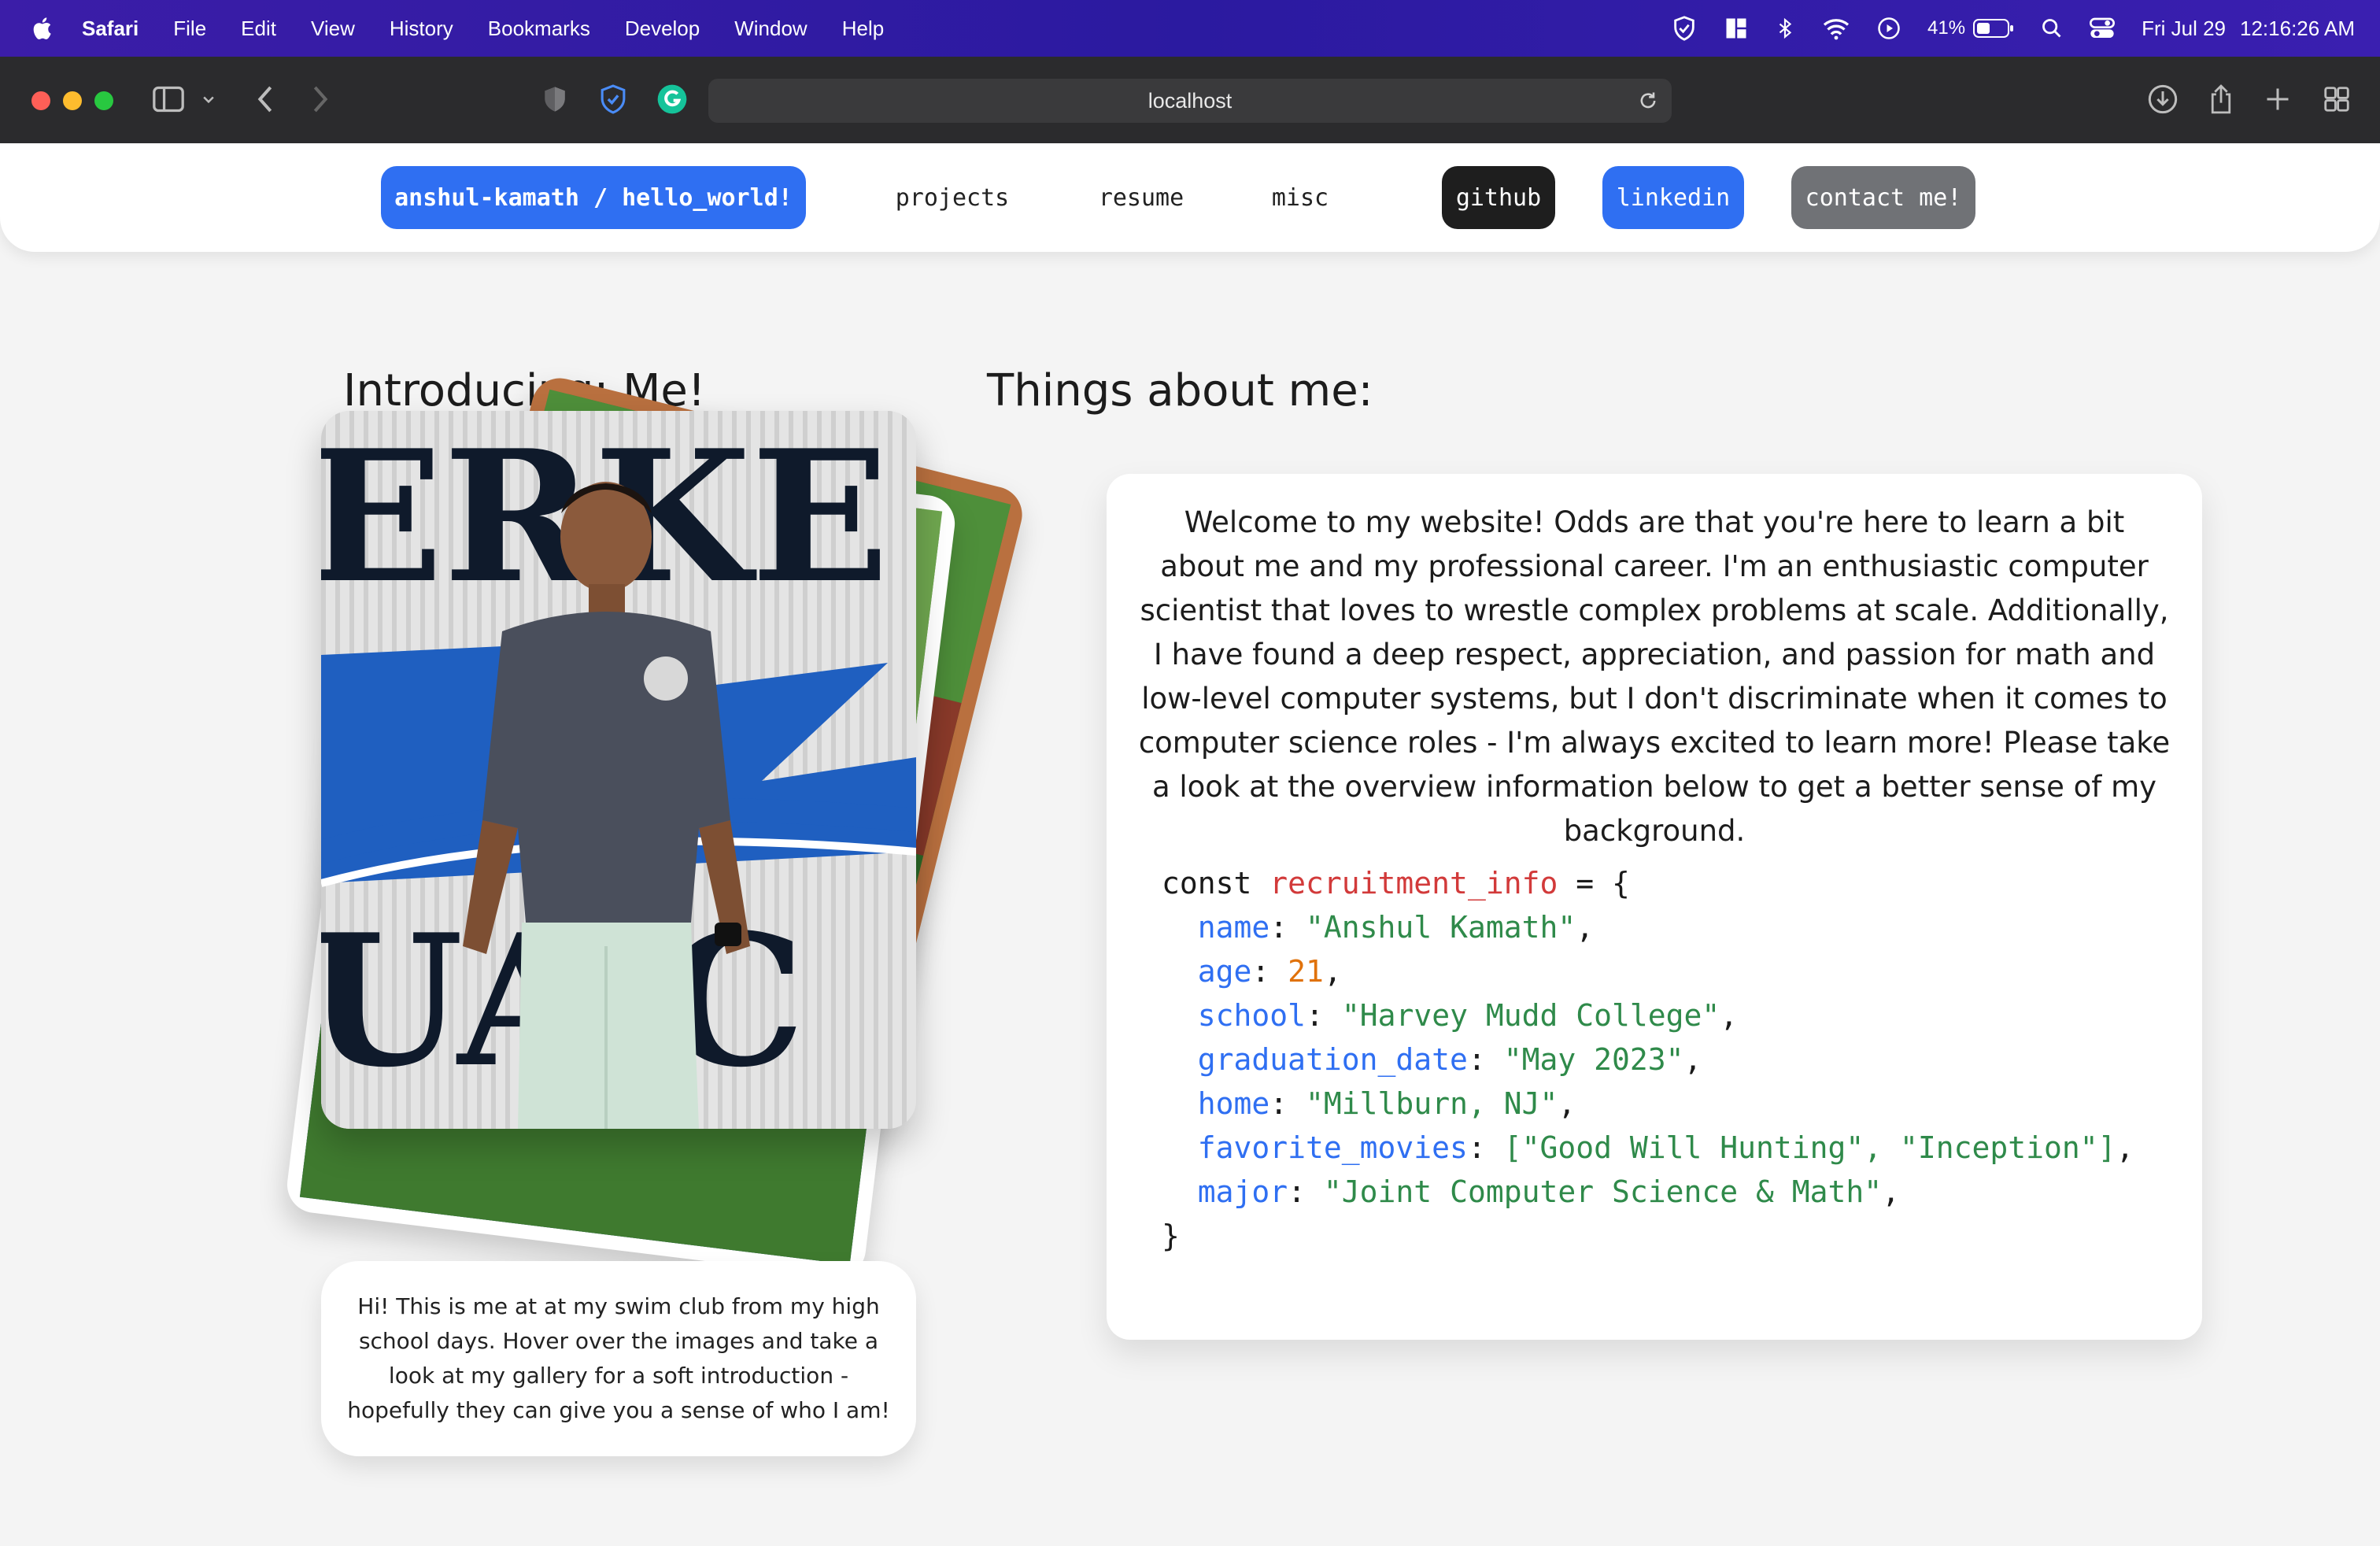 This screenshot has height=1546, width=2380. What do you see at coordinates (1889, 28) in the screenshot?
I see `now-playing-icon` at bounding box center [1889, 28].